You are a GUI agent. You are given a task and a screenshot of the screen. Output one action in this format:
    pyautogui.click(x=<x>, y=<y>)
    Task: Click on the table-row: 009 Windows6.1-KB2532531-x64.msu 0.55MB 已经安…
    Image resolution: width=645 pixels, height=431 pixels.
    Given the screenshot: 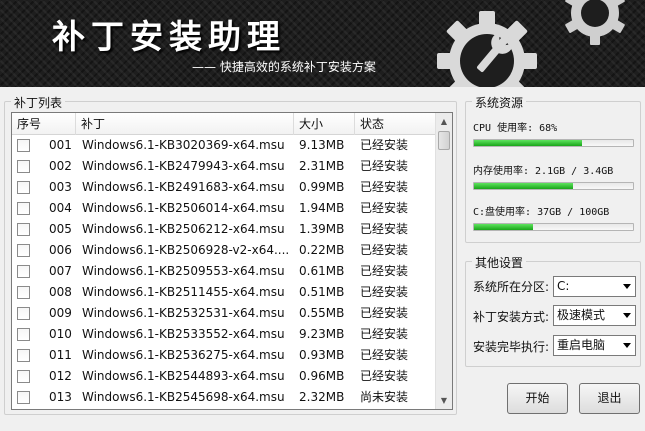 What is the action you would take?
    pyautogui.click(x=224, y=313)
    